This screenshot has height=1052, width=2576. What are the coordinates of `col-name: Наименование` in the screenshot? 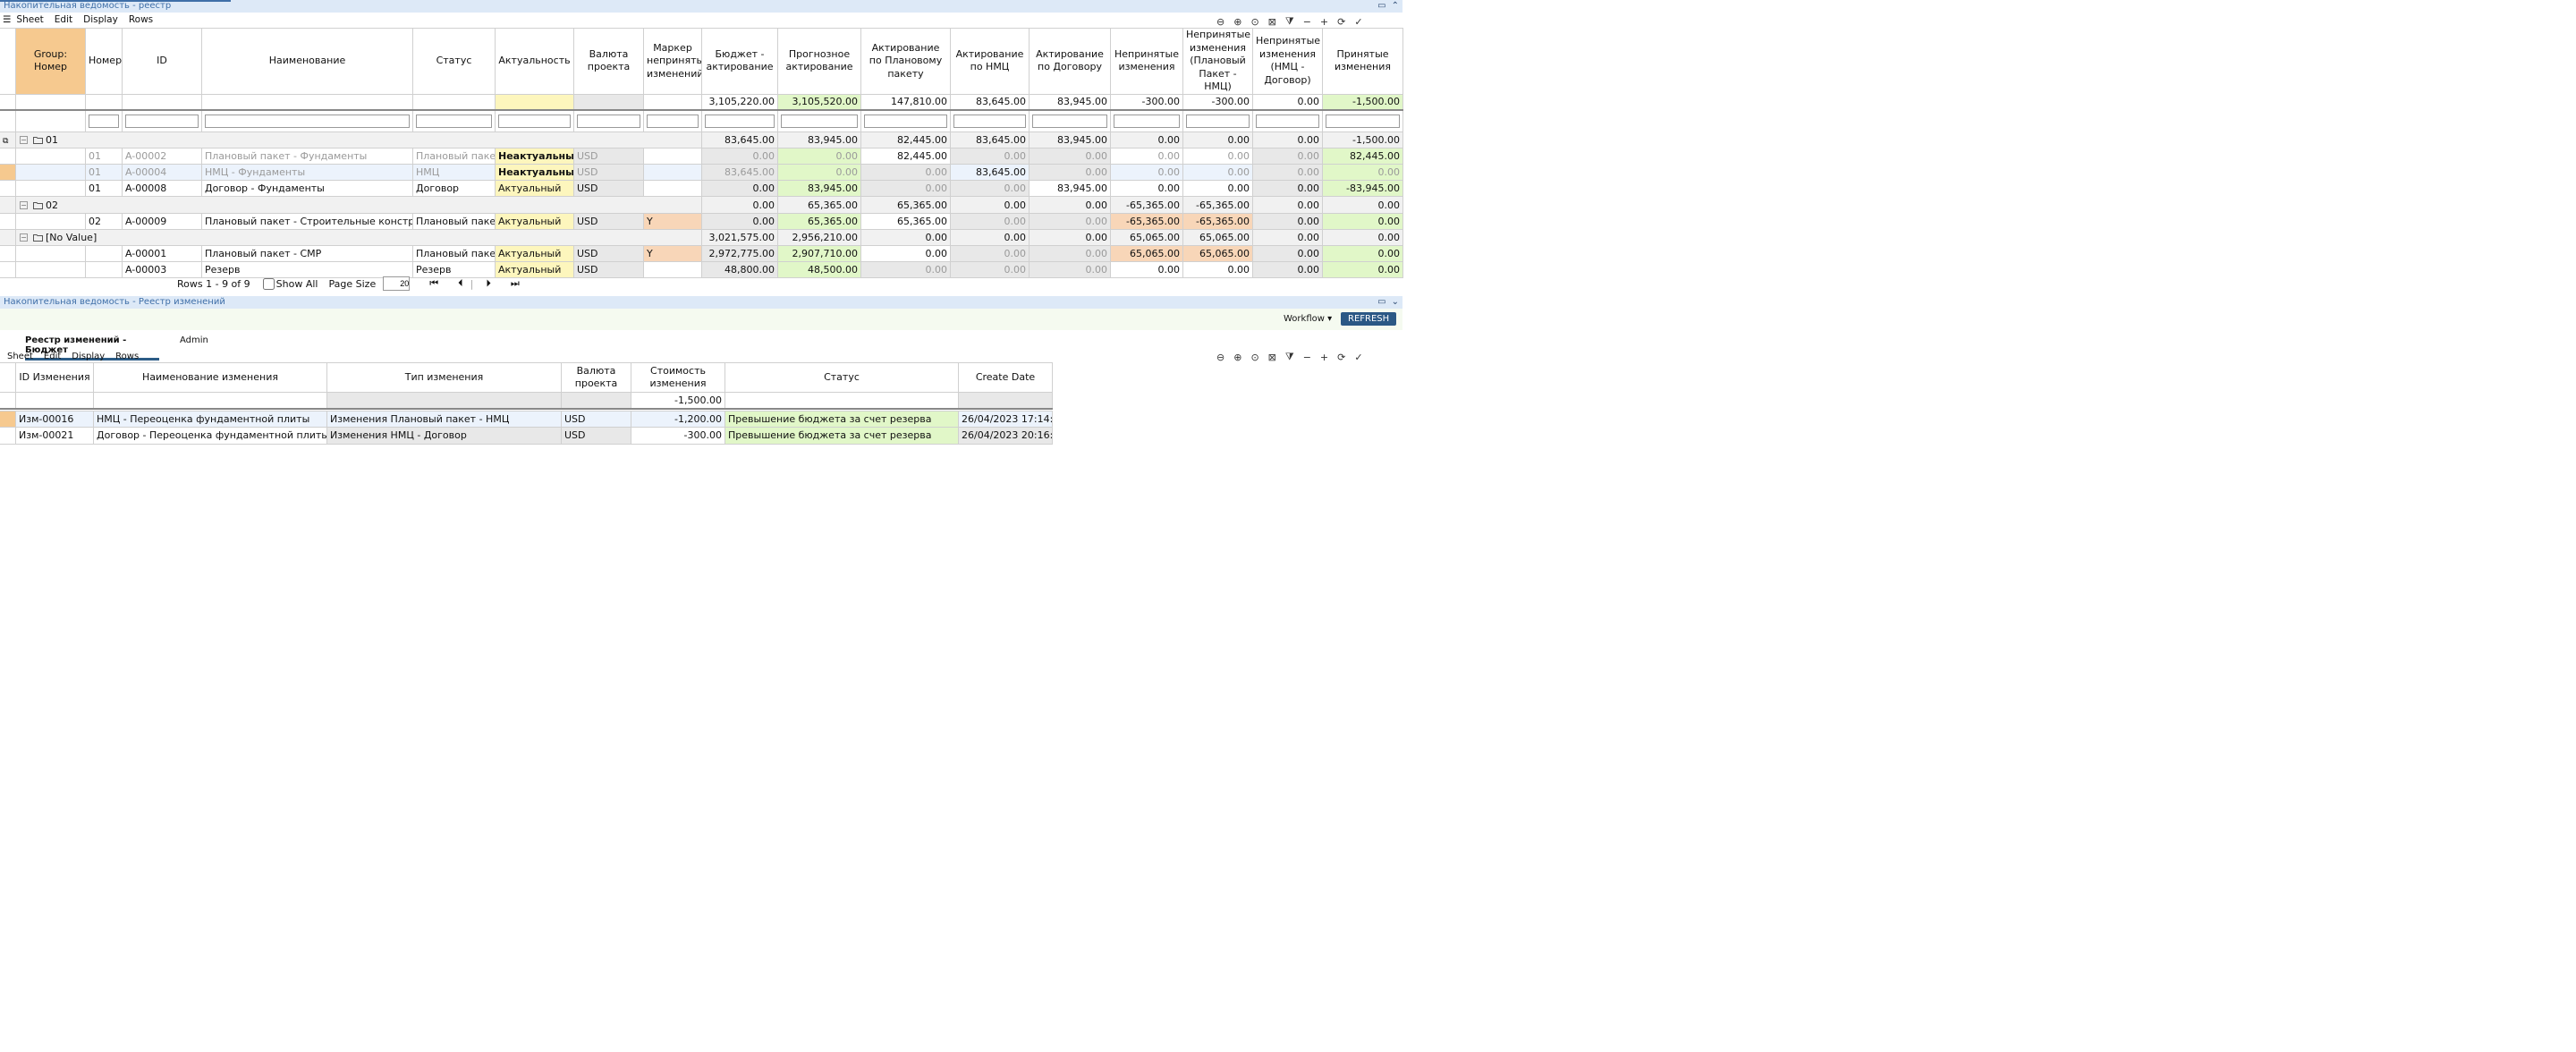 It's located at (307, 62).